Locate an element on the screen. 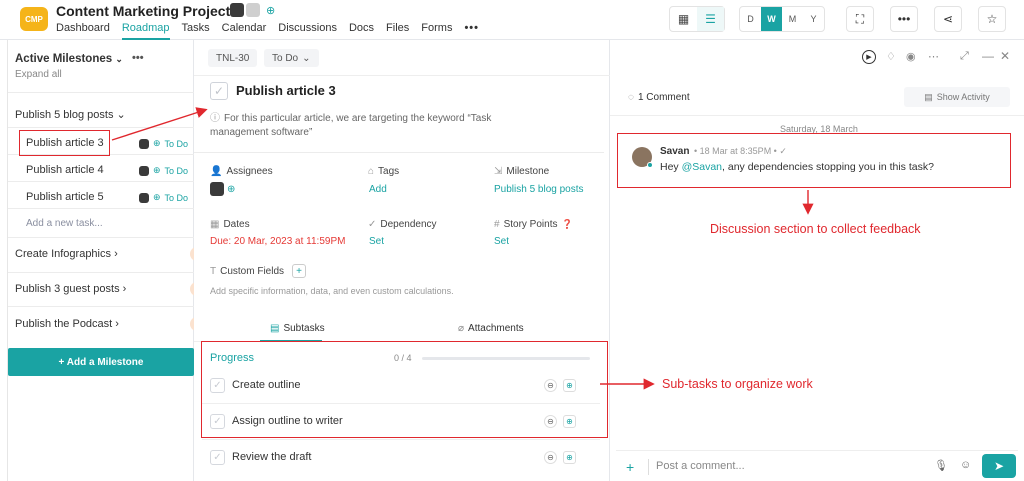  activity-icon: ▤ is located at coordinates (928, 96).